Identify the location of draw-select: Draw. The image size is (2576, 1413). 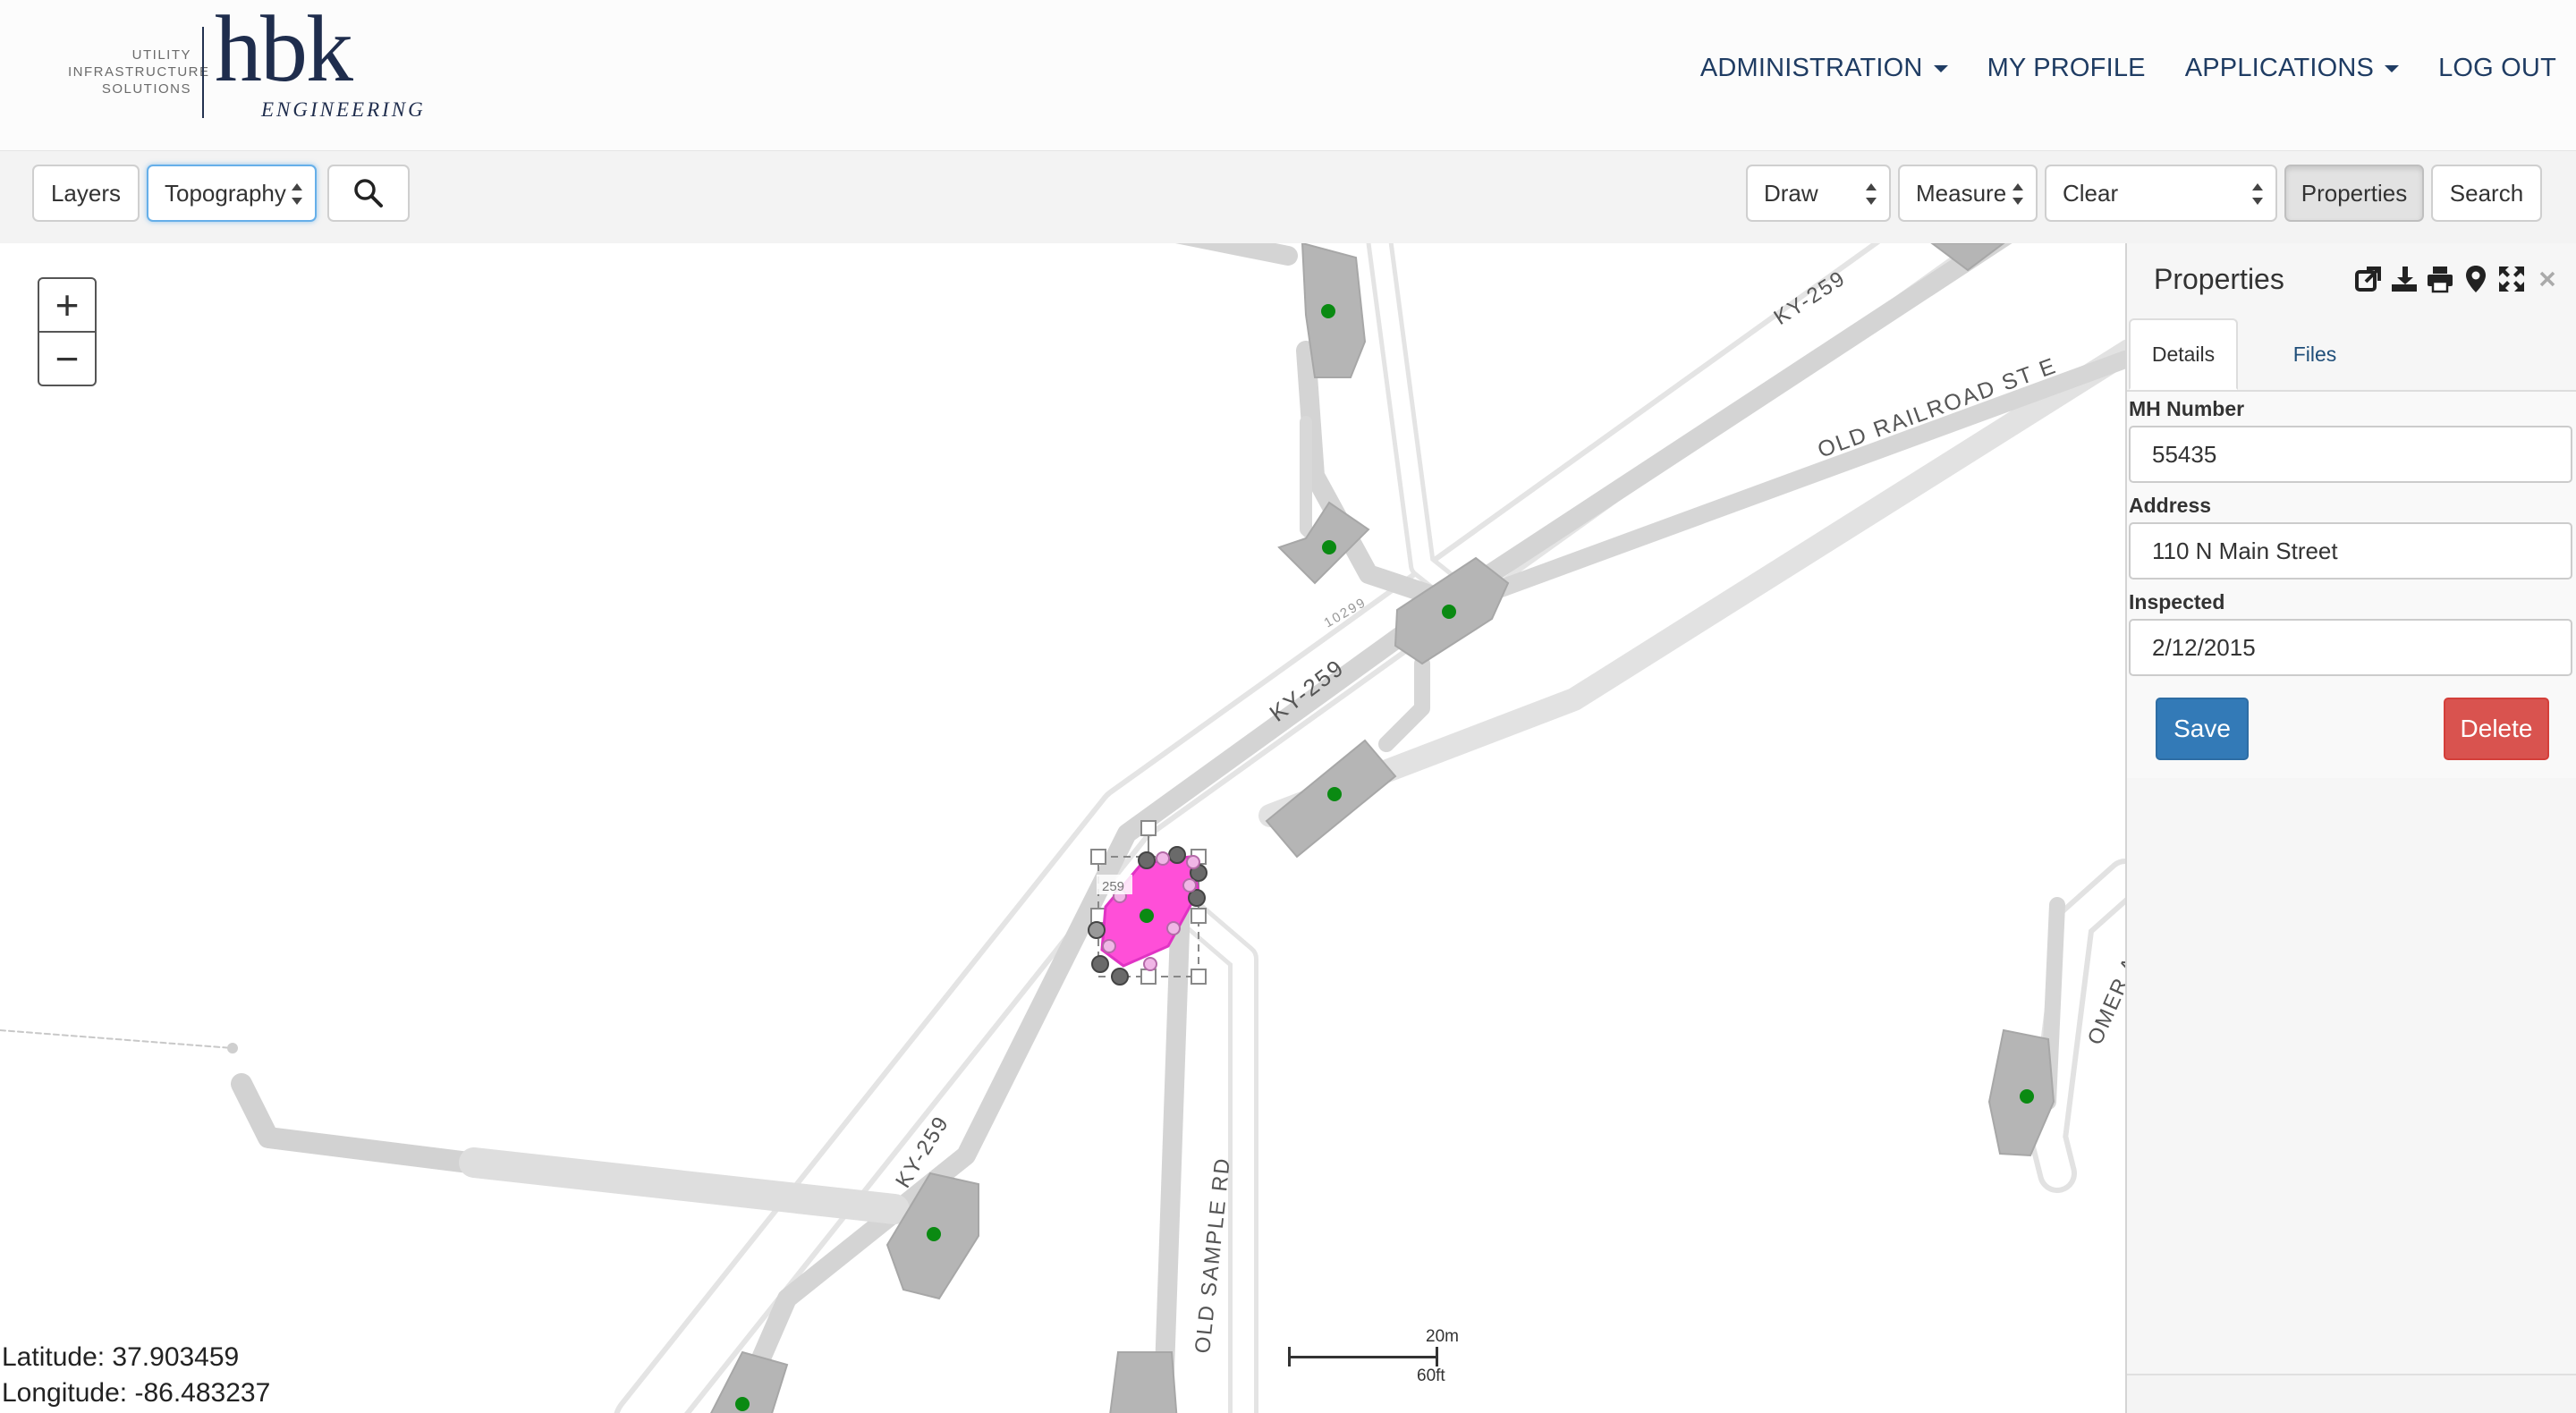
(1818, 193).